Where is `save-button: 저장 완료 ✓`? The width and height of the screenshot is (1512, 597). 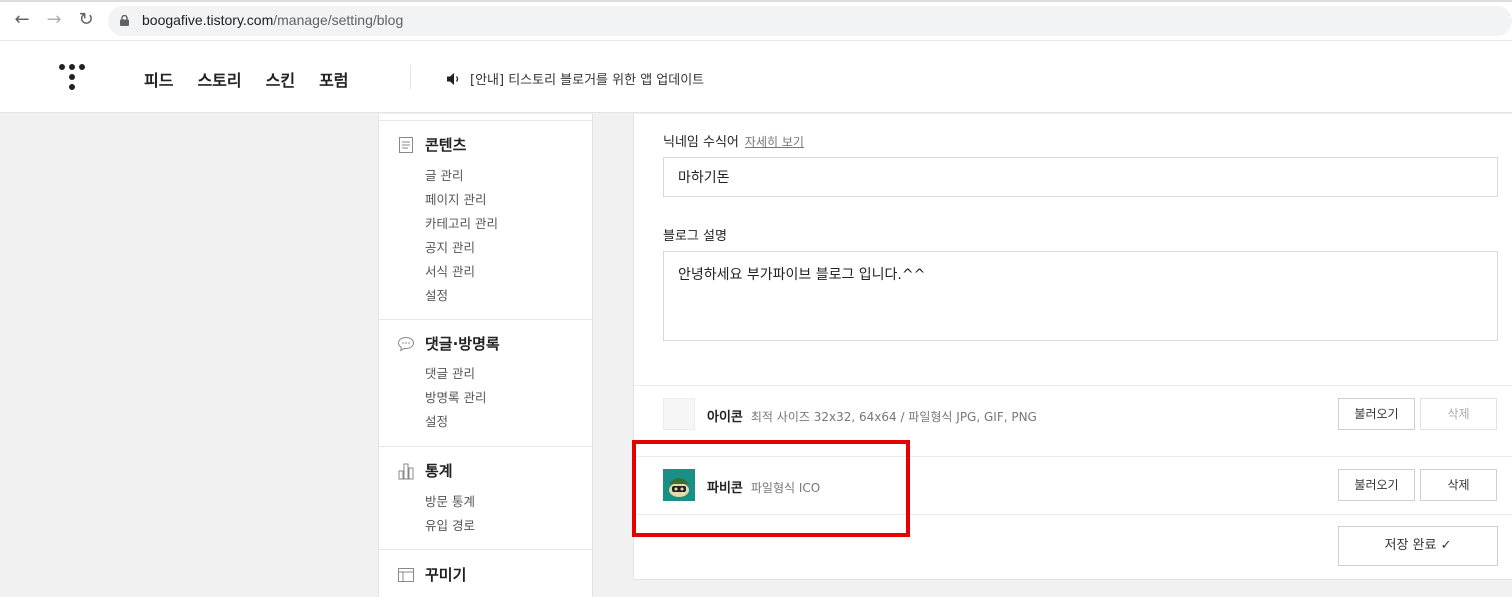 save-button: 저장 완료 ✓ is located at coordinates (1418, 546).